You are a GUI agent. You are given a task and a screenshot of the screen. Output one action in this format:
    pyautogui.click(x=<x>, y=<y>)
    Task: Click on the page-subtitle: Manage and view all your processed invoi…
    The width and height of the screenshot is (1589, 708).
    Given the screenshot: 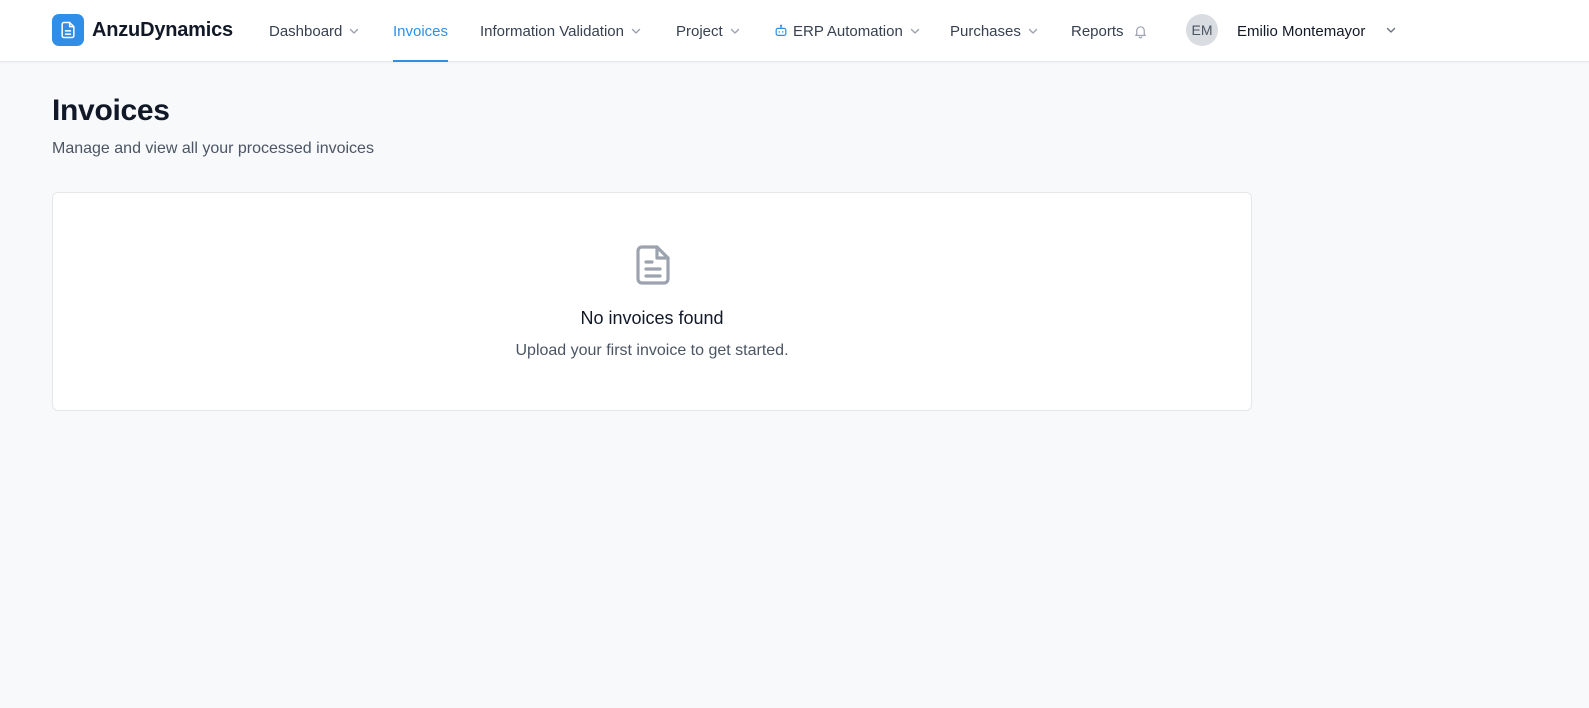 What is the action you would take?
    pyautogui.click(x=213, y=148)
    